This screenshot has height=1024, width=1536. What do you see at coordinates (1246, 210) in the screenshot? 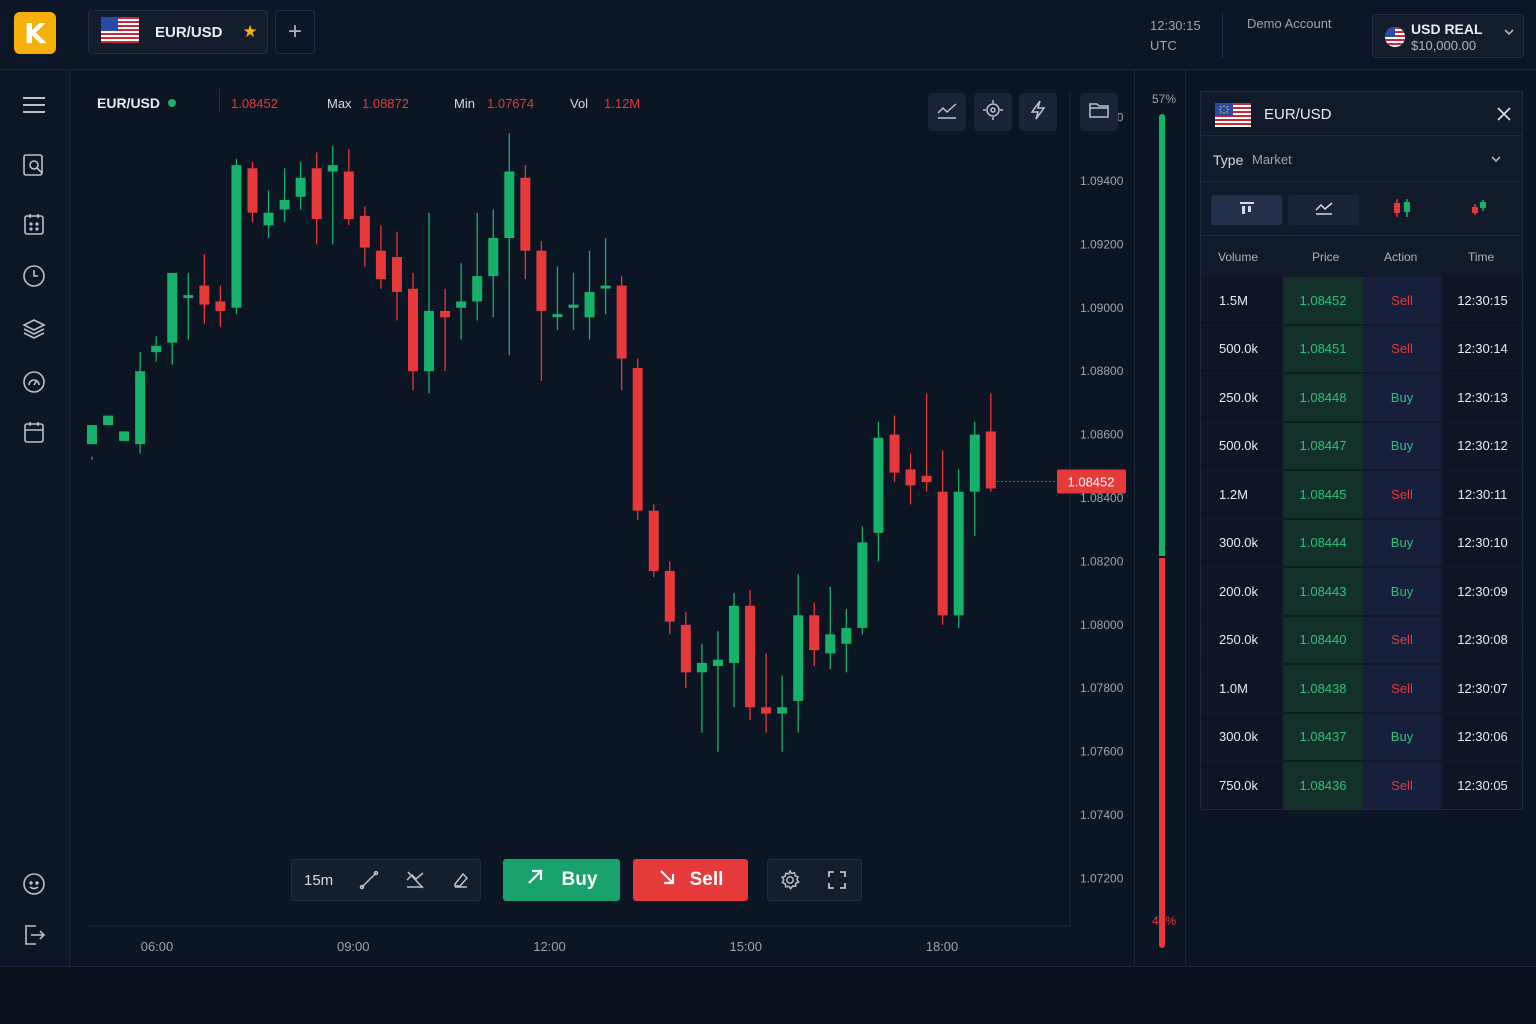
I see `view-tape-button` at bounding box center [1246, 210].